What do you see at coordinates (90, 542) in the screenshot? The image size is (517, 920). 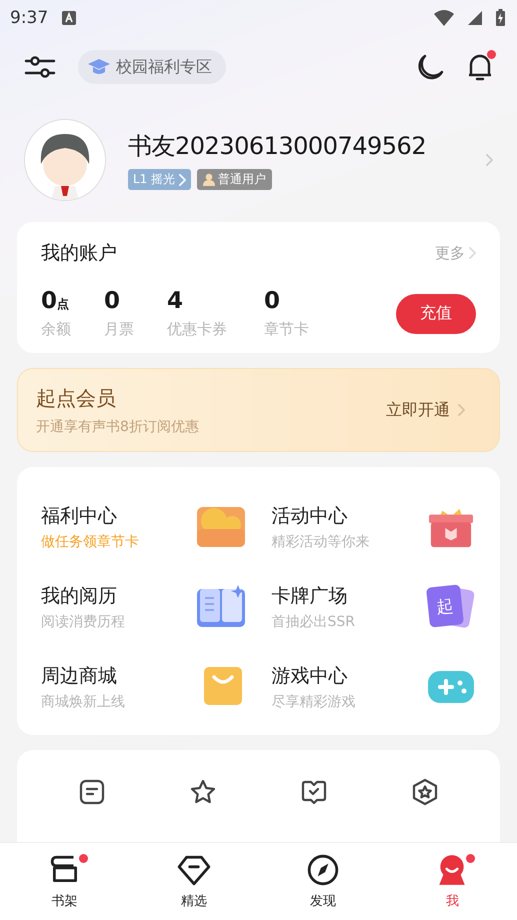 I see `feature-subtitle: 做任务领章节卡` at bounding box center [90, 542].